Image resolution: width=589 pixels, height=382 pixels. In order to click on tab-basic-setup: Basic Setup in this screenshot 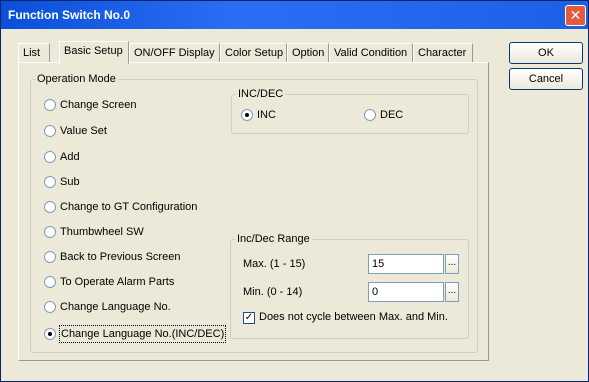, I will do `click(94, 52)`.